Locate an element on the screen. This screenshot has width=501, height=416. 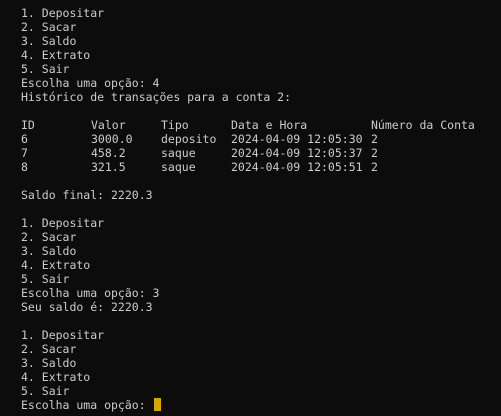
column-header: ID is located at coordinates (28, 125).